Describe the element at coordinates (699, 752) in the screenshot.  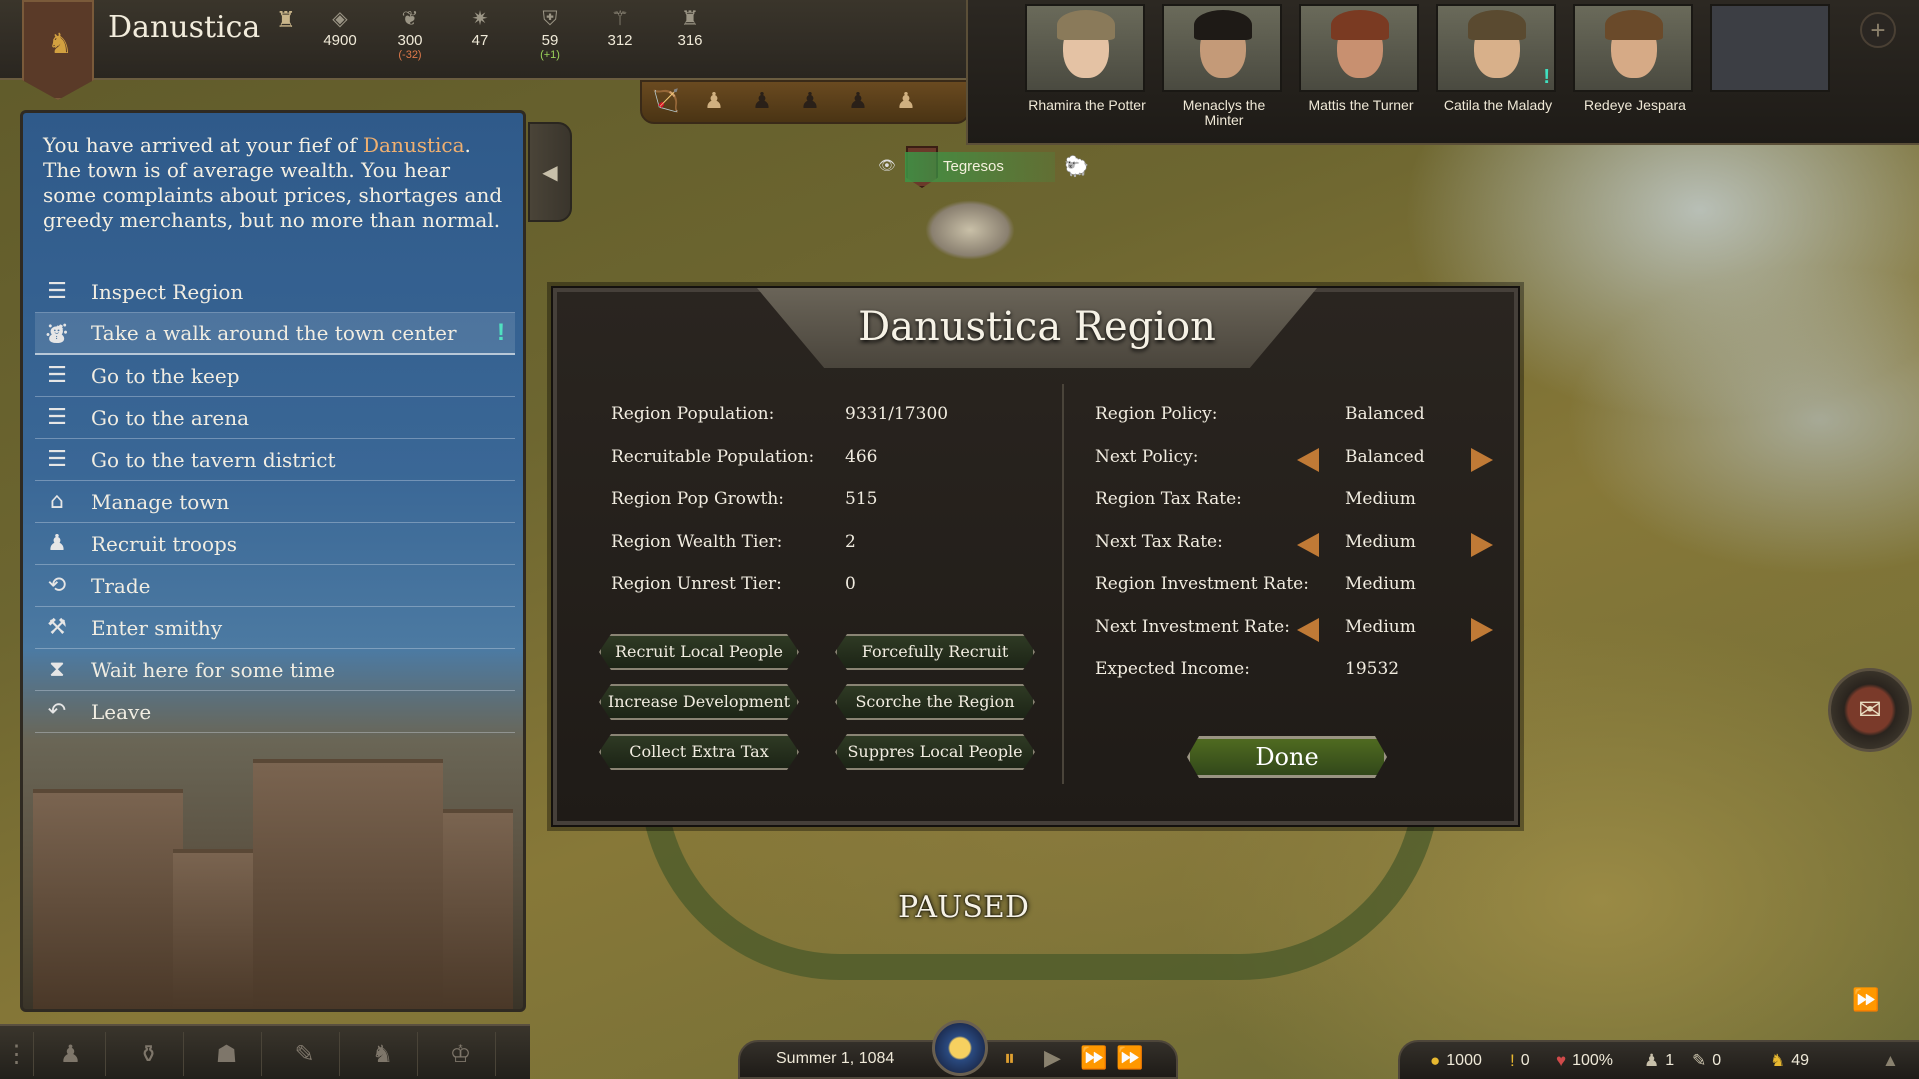
I see `action-button: Collect Extra Tax` at that location.